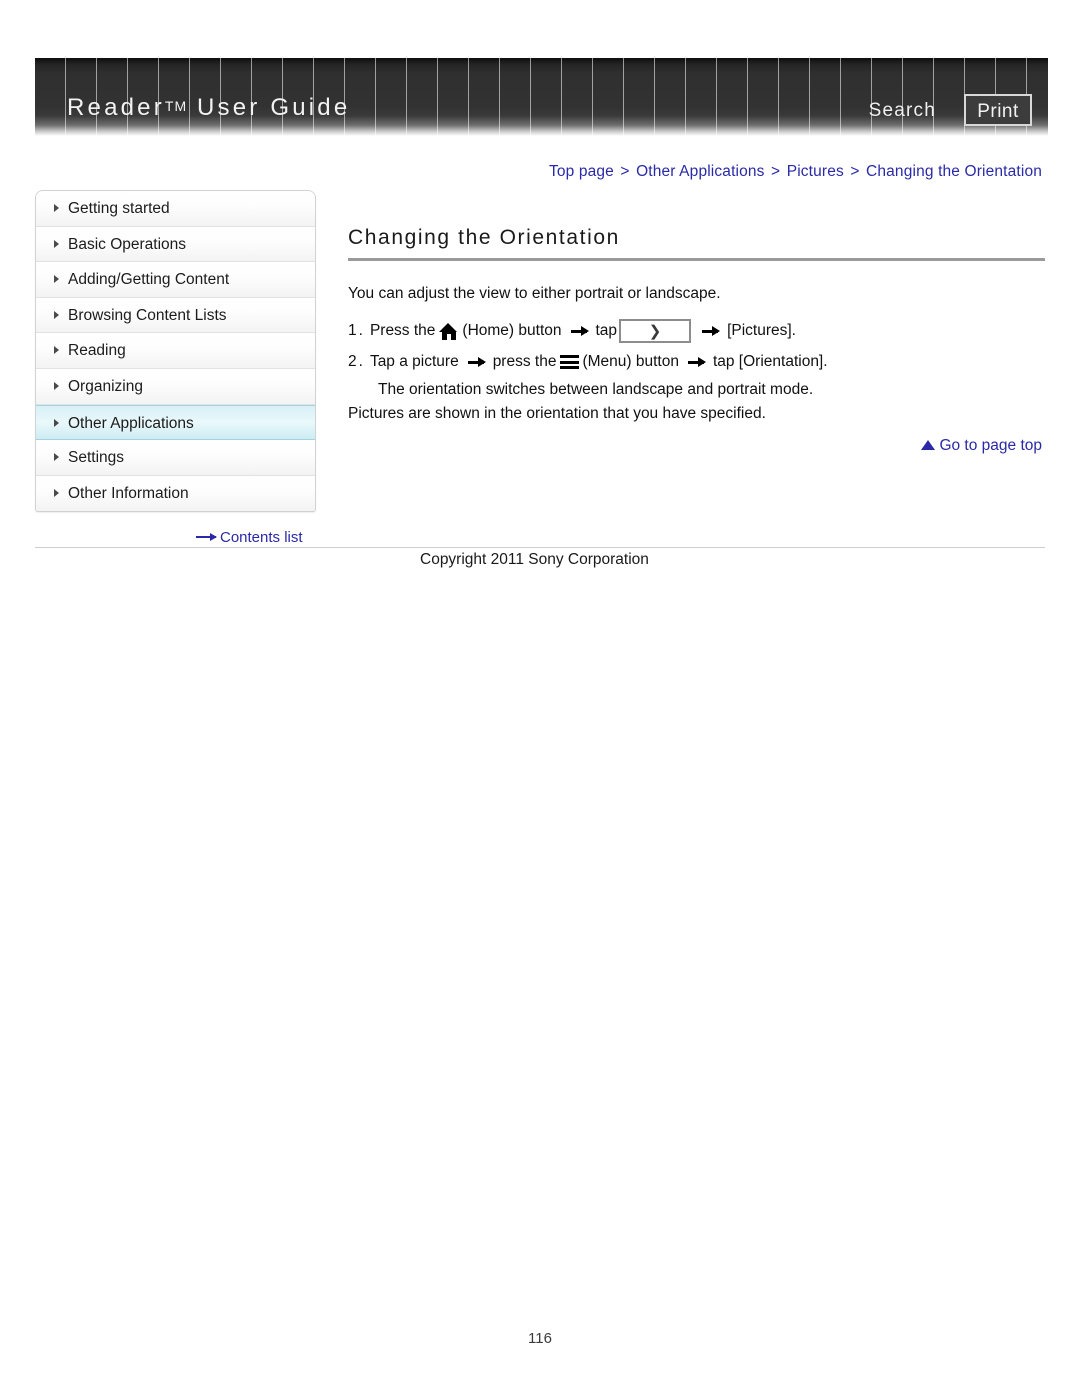 This screenshot has width=1080, height=1397. Describe the element at coordinates (274, 107) in the screenshot. I see `app-title-rest: User Guide` at that location.